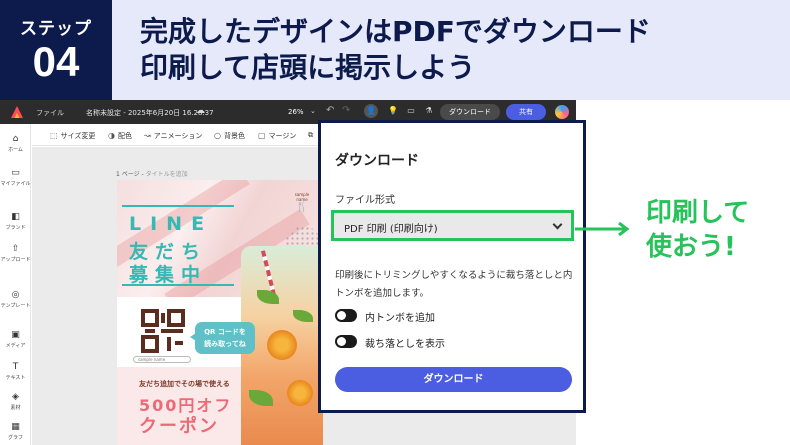  I want to click on zoom-level: 26%, so click(296, 112).